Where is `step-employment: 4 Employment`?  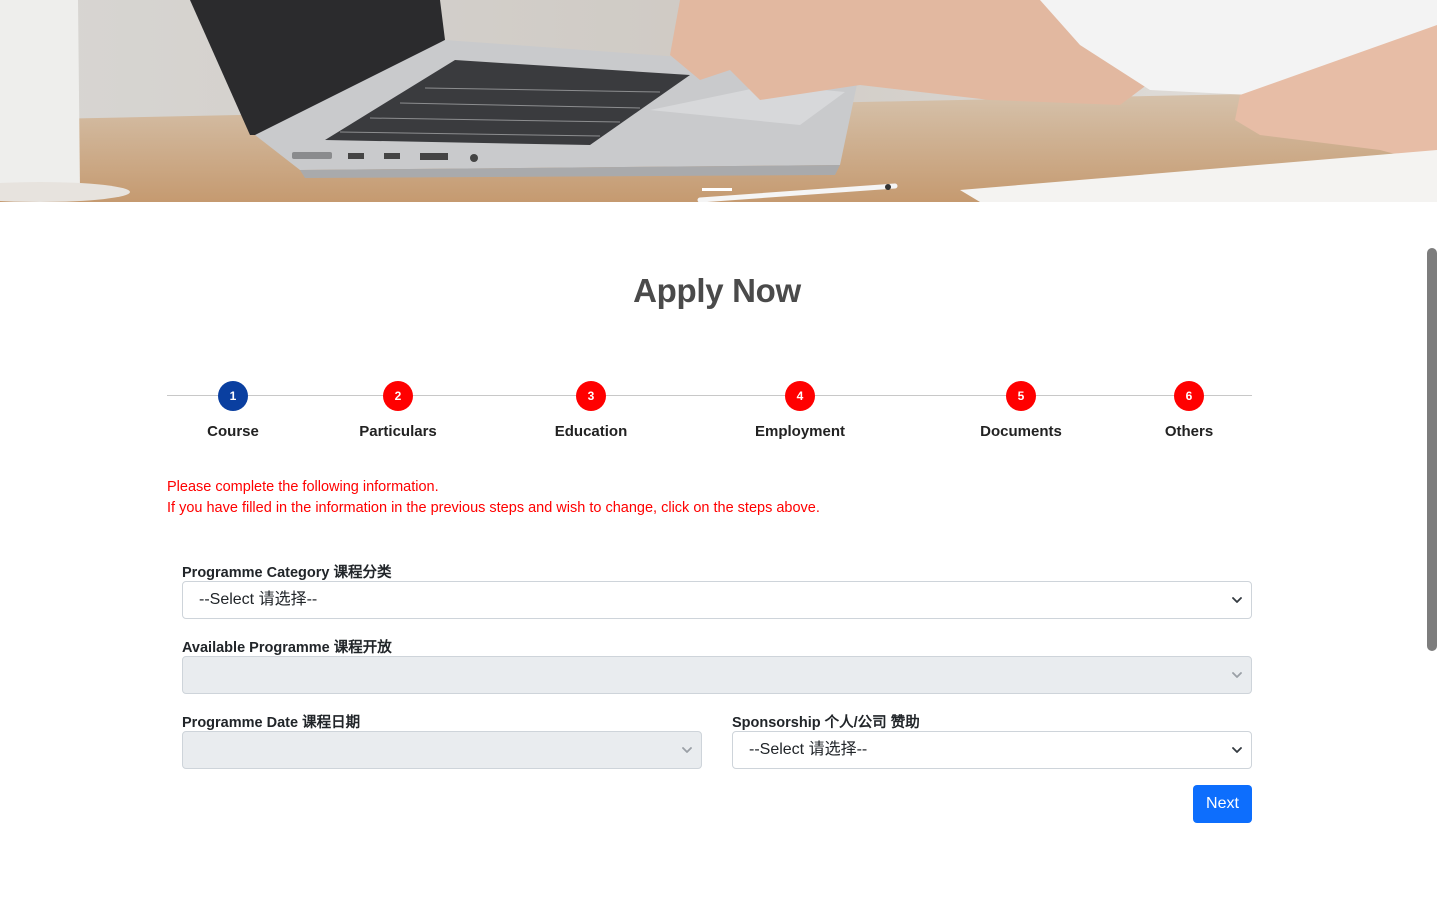 step-employment: 4 Employment is located at coordinates (800, 410).